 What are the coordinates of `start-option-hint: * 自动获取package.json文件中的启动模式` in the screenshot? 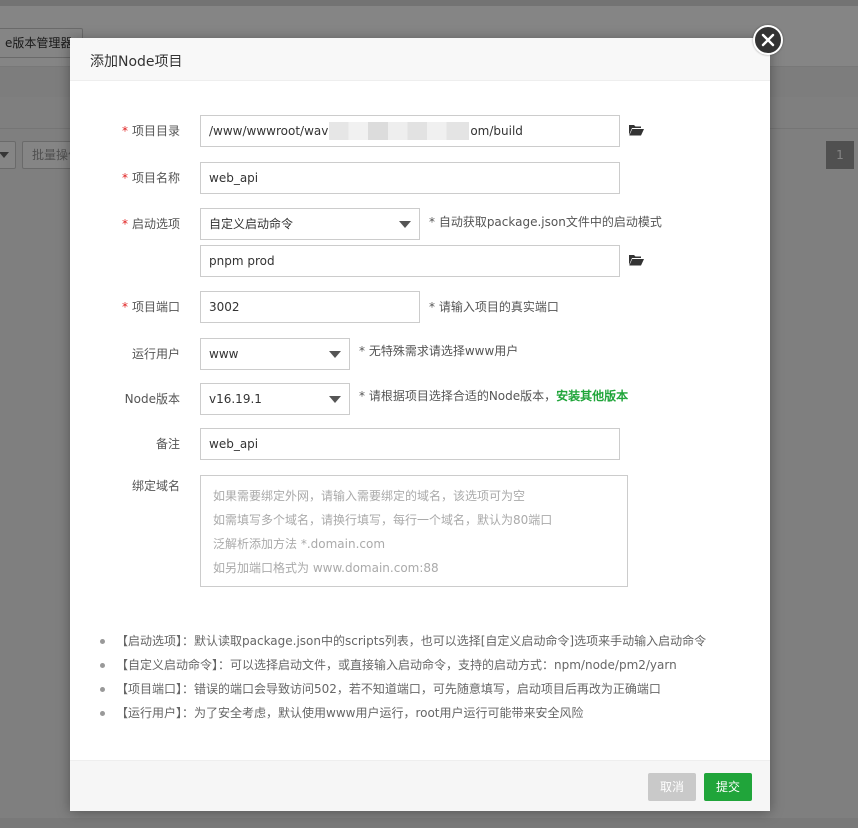 It's located at (545, 222).